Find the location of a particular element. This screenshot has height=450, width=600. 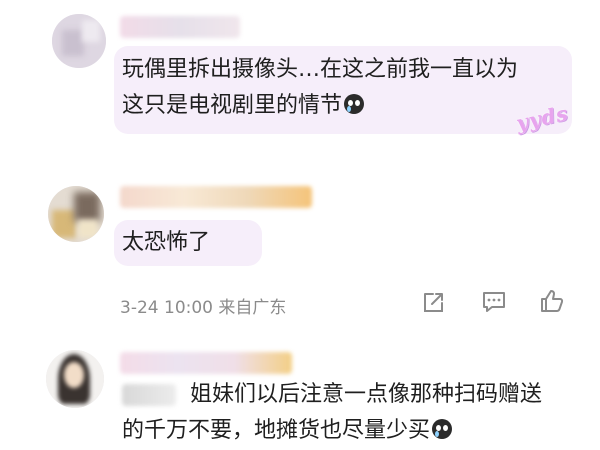

share-icon is located at coordinates (434, 302).